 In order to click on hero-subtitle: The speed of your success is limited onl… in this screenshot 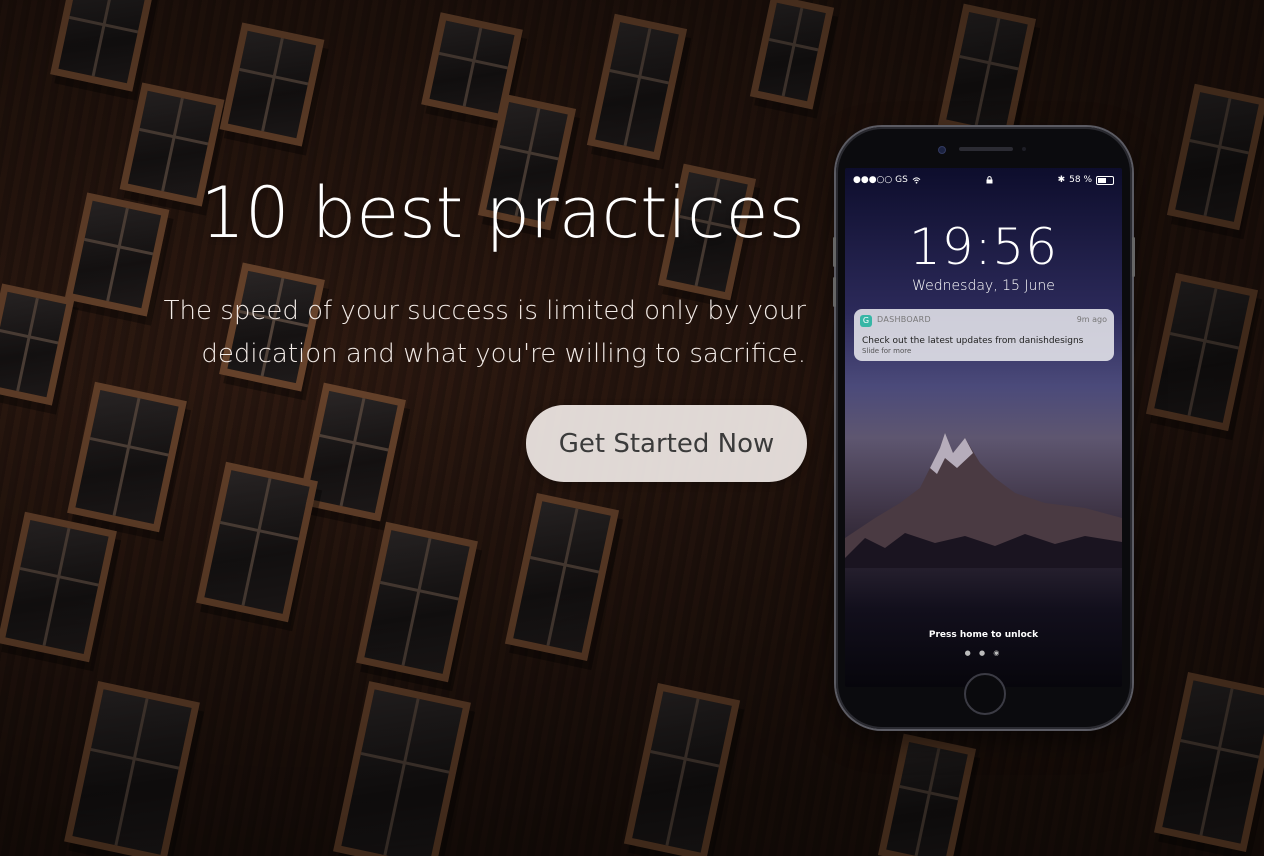, I will do `click(476, 333)`.